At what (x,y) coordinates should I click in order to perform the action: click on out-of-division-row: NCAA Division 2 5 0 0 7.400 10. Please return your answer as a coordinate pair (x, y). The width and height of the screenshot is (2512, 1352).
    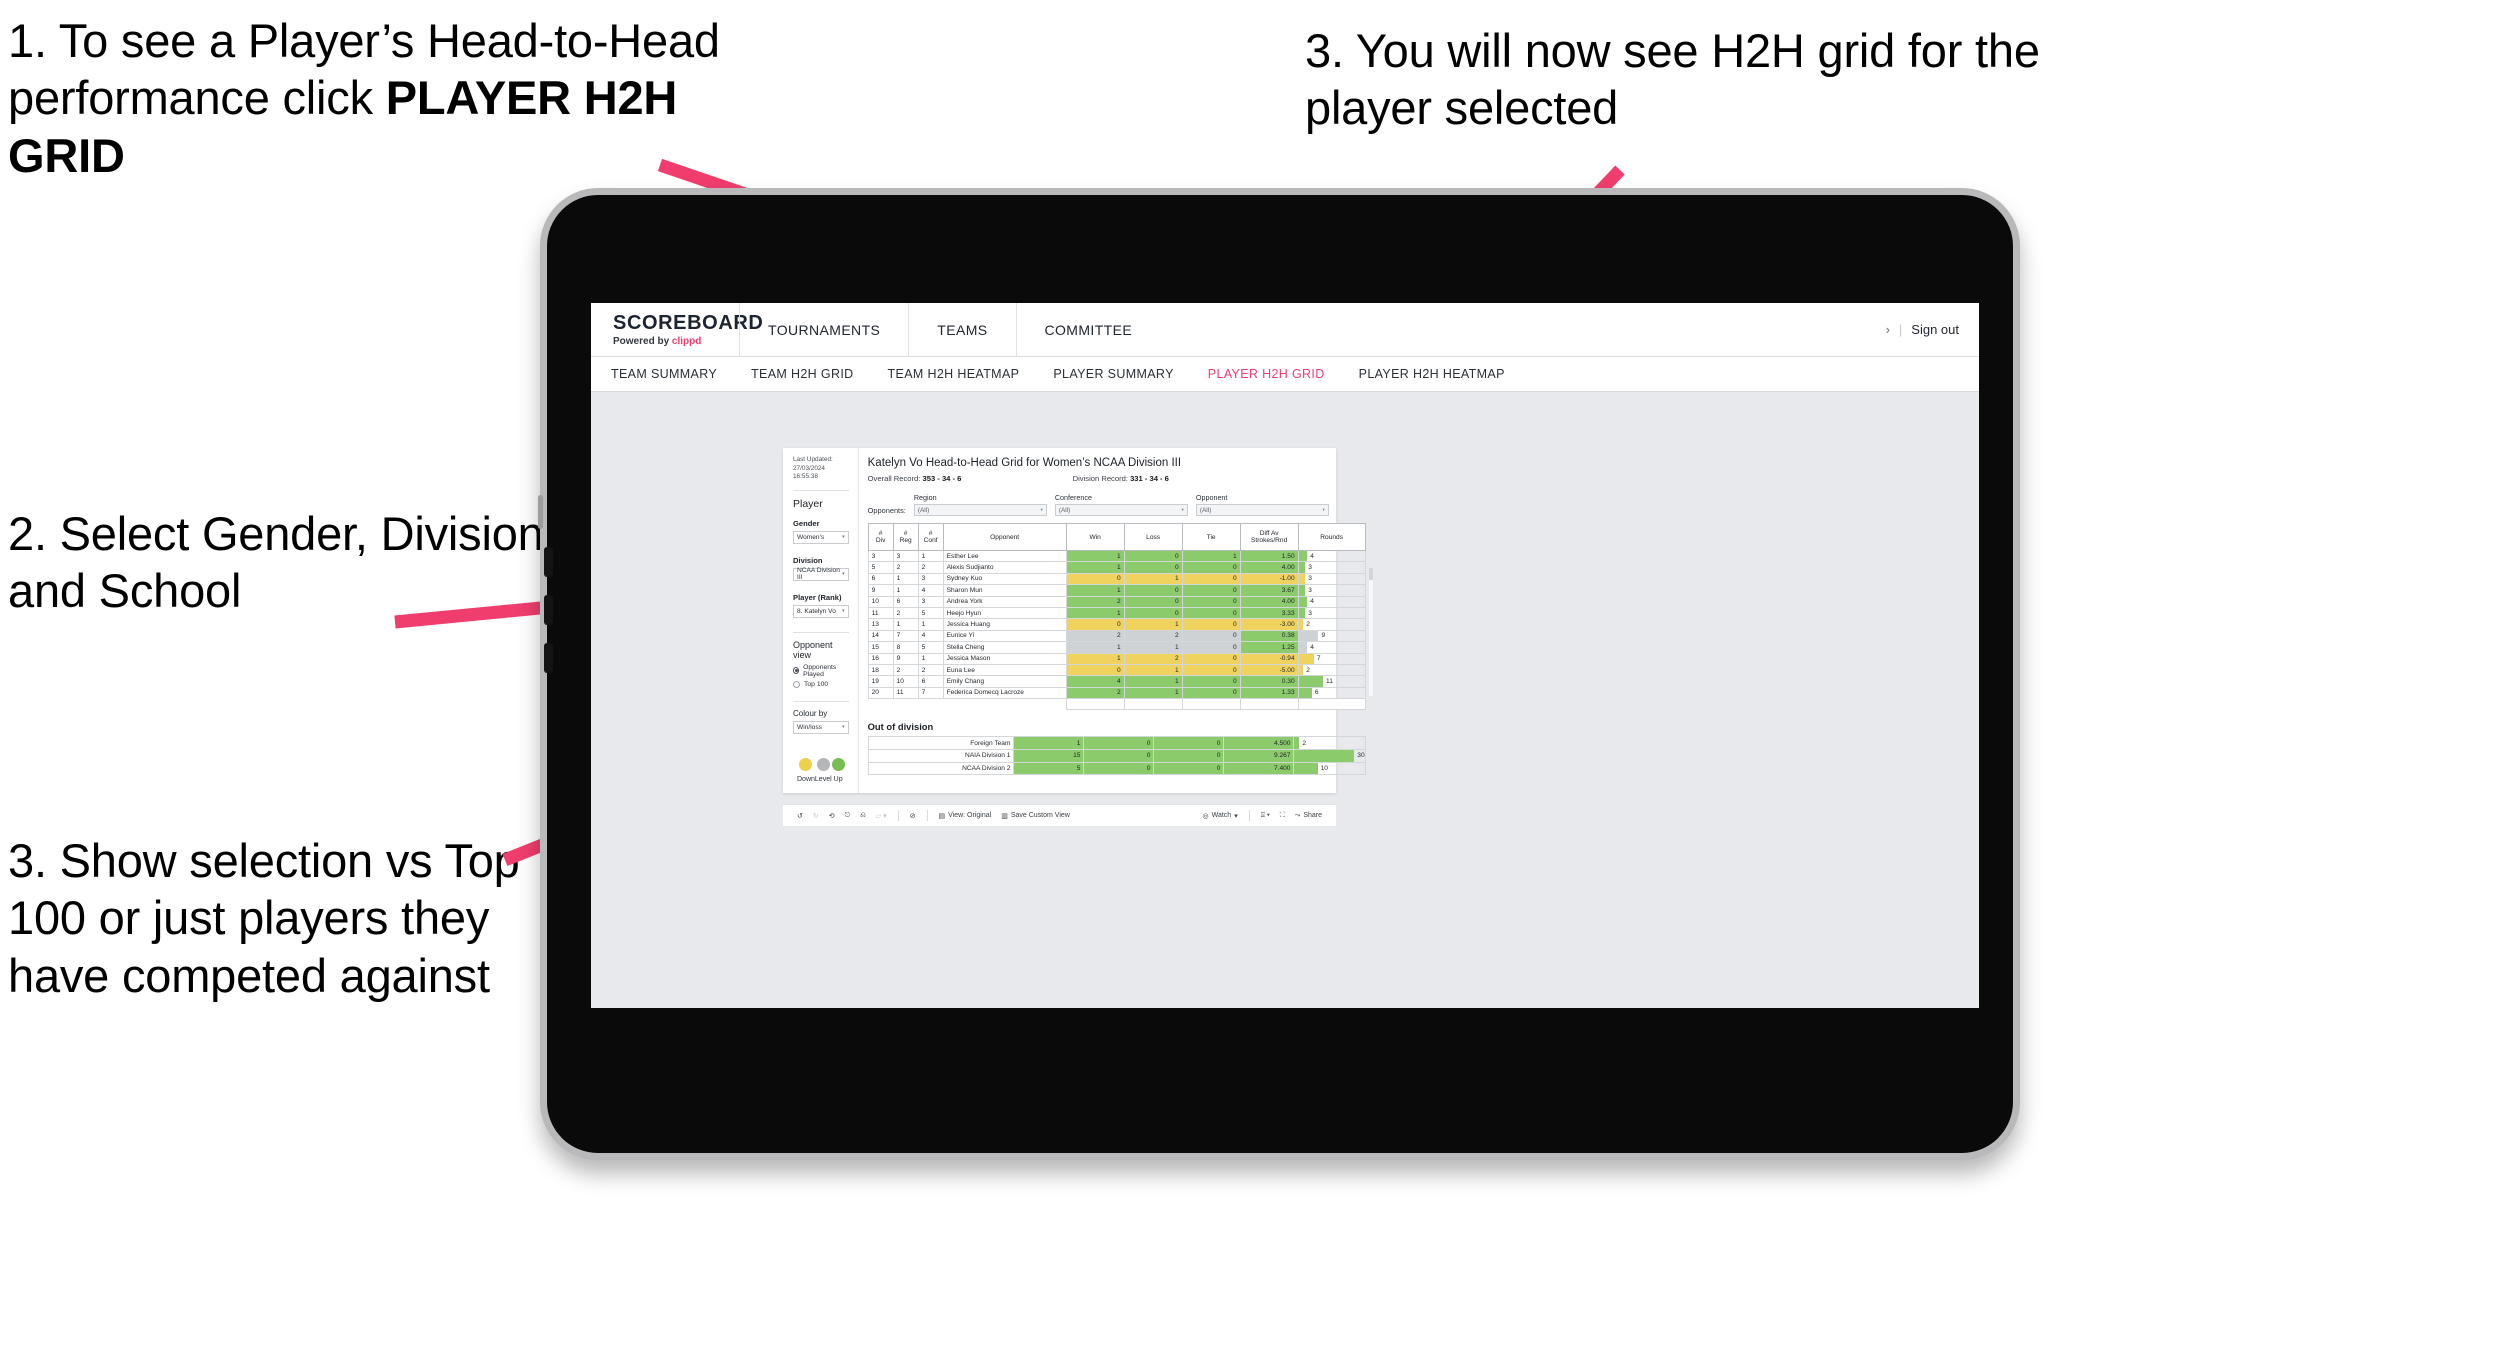
    Looking at the image, I should click on (1116, 768).